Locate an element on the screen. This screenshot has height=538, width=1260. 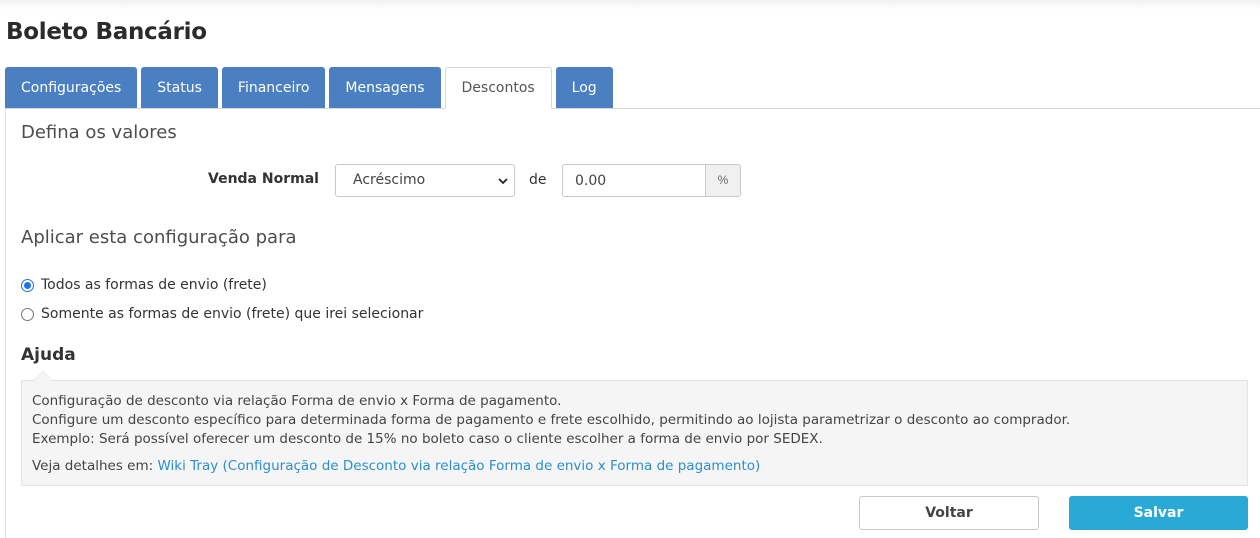
adjustment-type-value: Acréscimo is located at coordinates (389, 180).